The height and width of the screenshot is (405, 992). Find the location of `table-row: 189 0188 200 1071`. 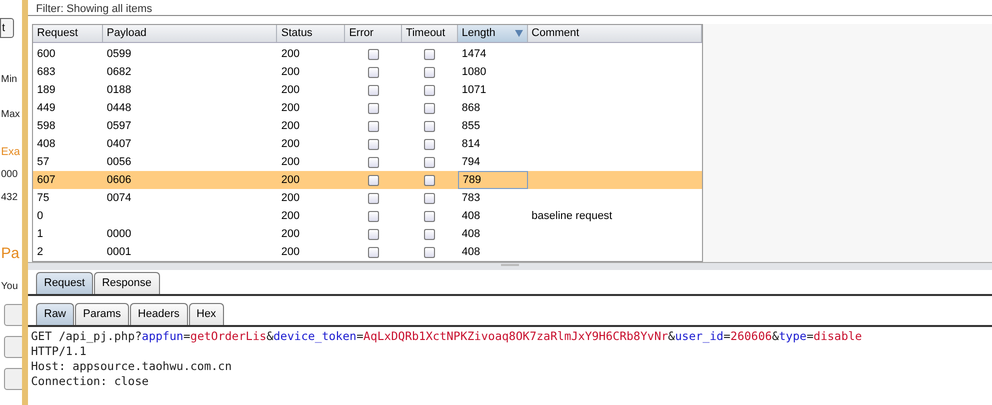

table-row: 189 0188 200 1071 is located at coordinates (367, 90).